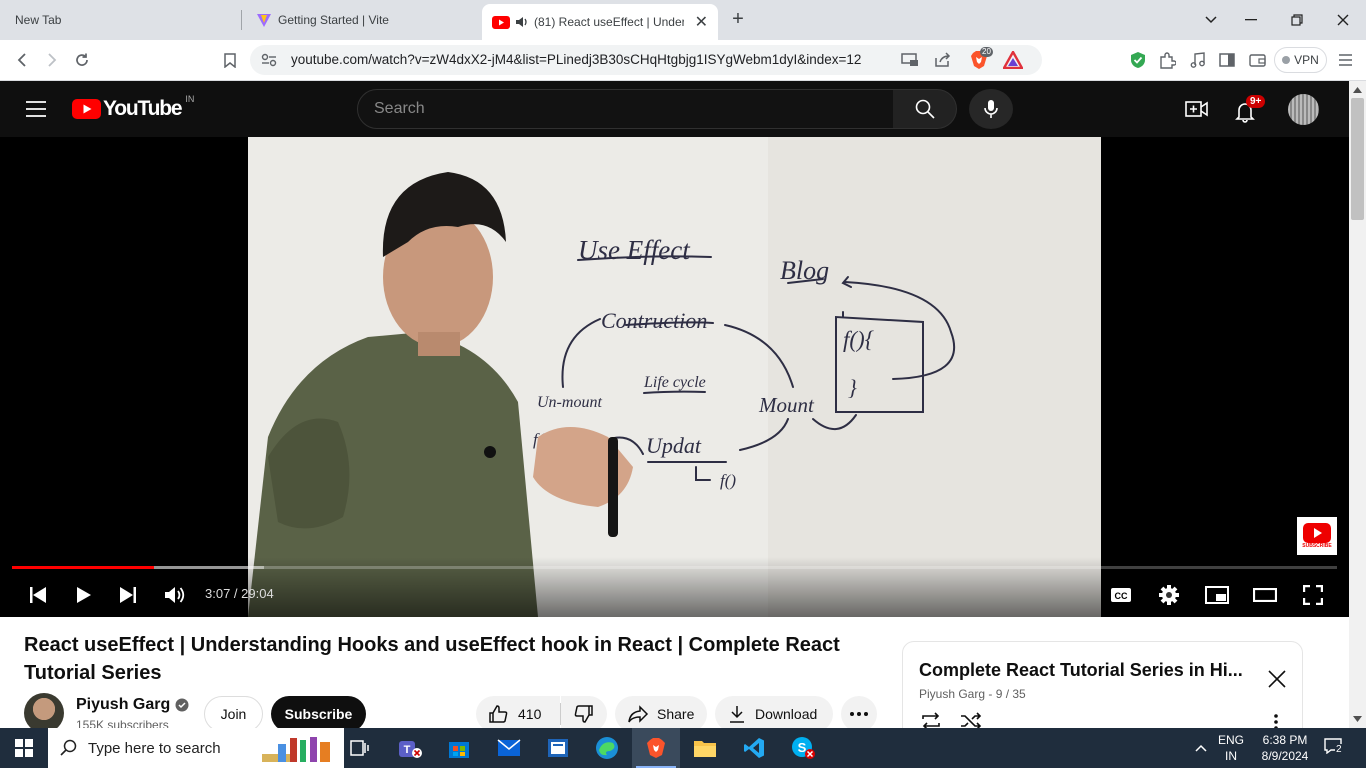 Image resolution: width=1366 pixels, height=769 pixels. I want to click on settings-button, so click(1169, 595).